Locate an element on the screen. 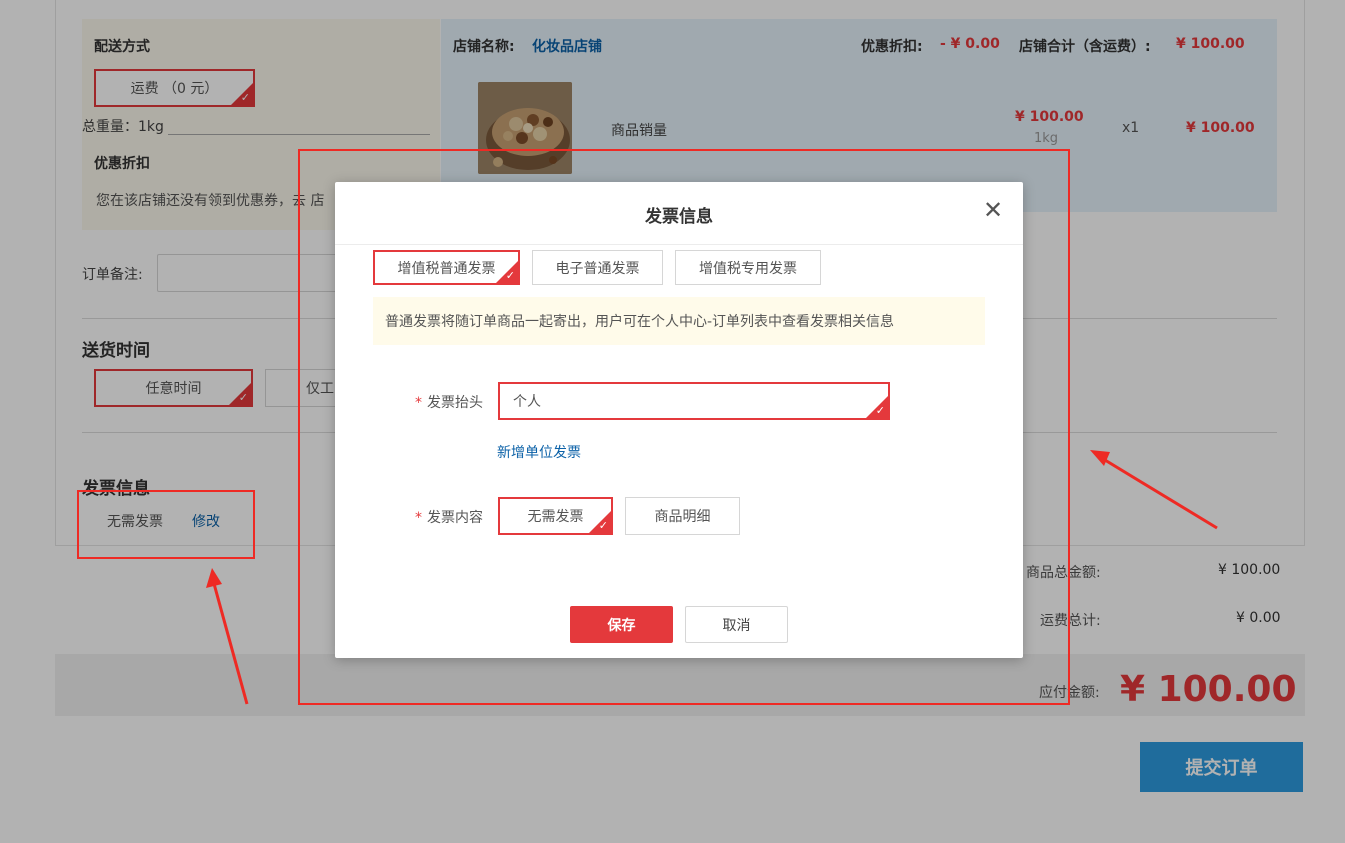 The height and width of the screenshot is (843, 1345). invoice-header-label: * 发票抬头 is located at coordinates (428, 402).